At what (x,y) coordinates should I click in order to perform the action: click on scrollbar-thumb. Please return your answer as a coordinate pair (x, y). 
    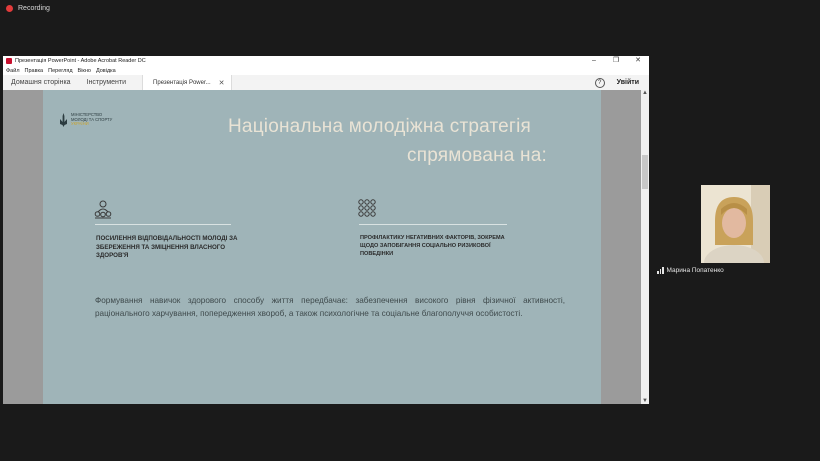
    Looking at the image, I should click on (645, 172).